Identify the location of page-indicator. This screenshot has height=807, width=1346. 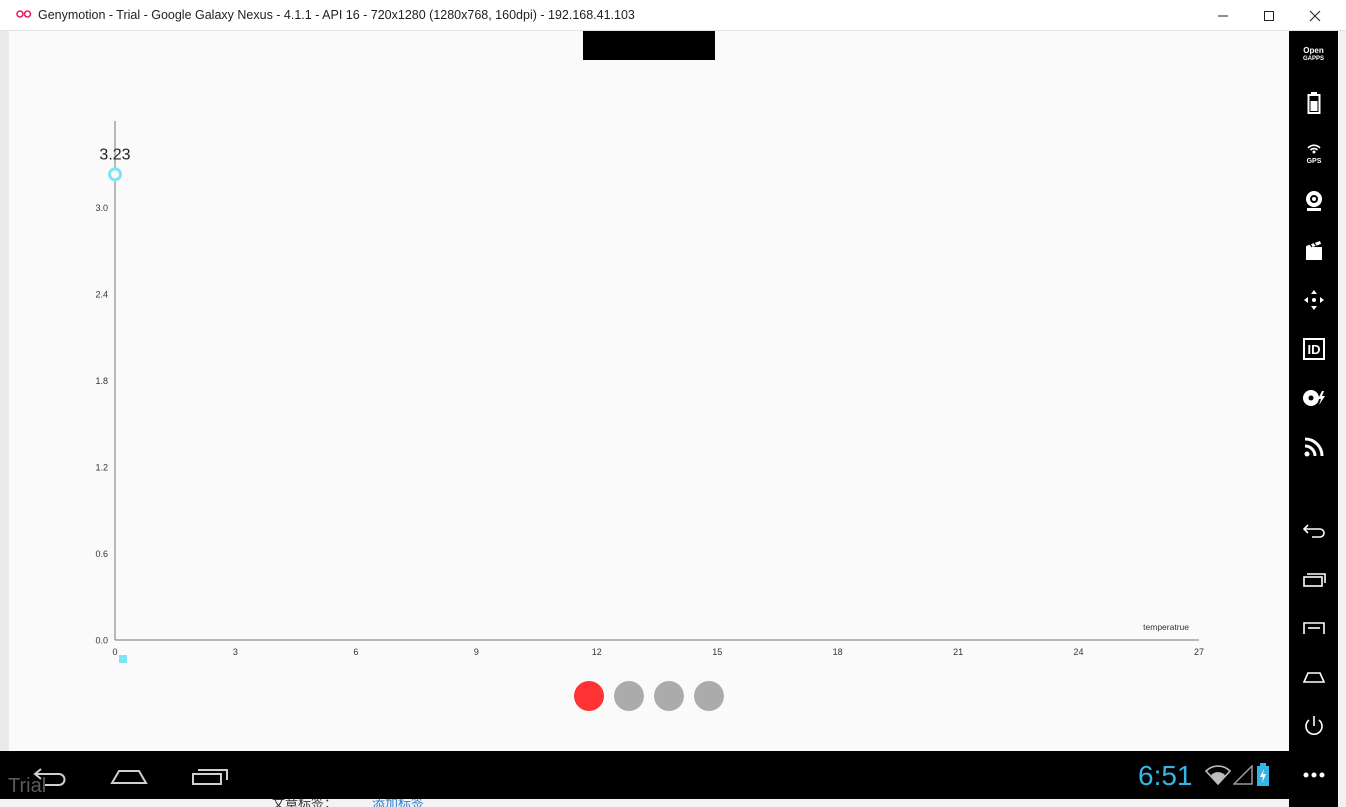
(649, 696).